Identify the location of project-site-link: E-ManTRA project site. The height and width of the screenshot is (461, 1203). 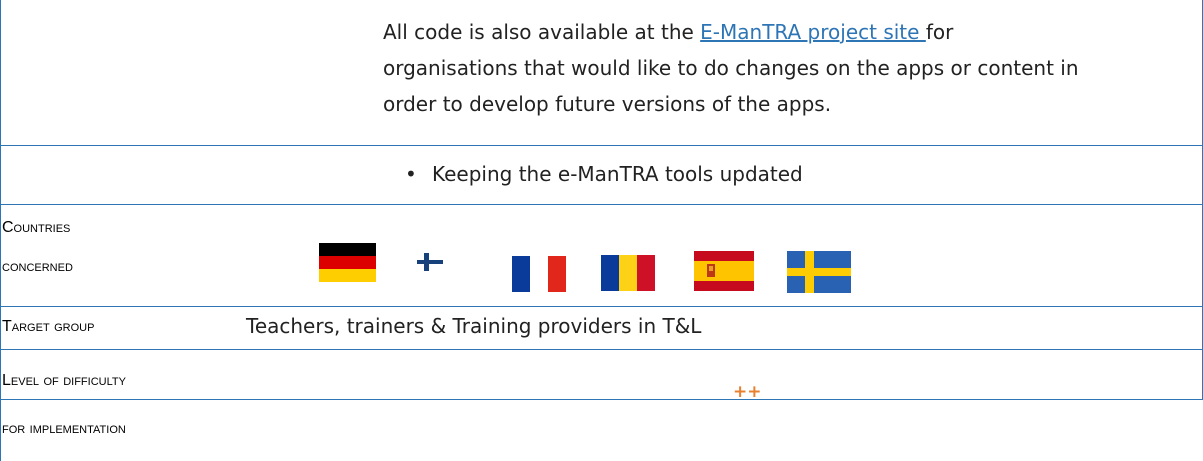
(813, 32).